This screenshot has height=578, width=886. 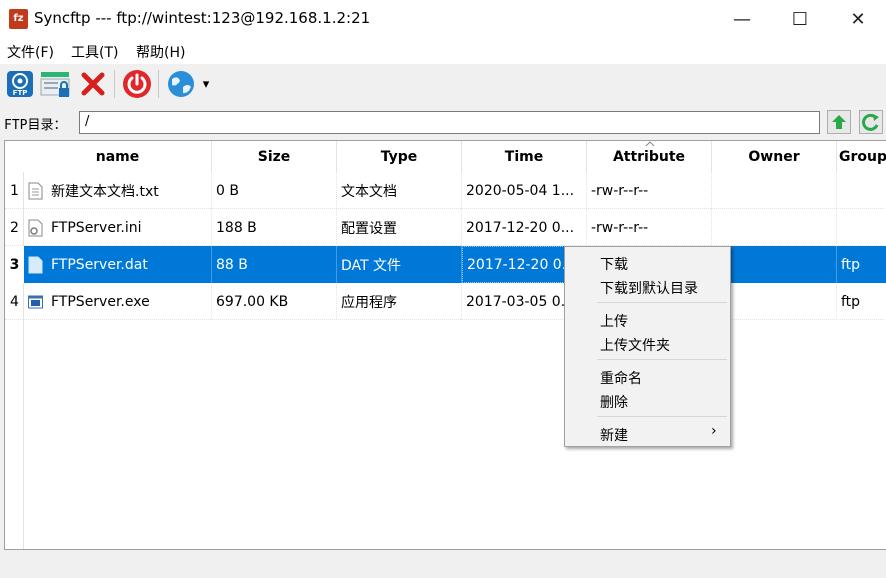 I want to click on parent-directory-button, so click(x=839, y=122).